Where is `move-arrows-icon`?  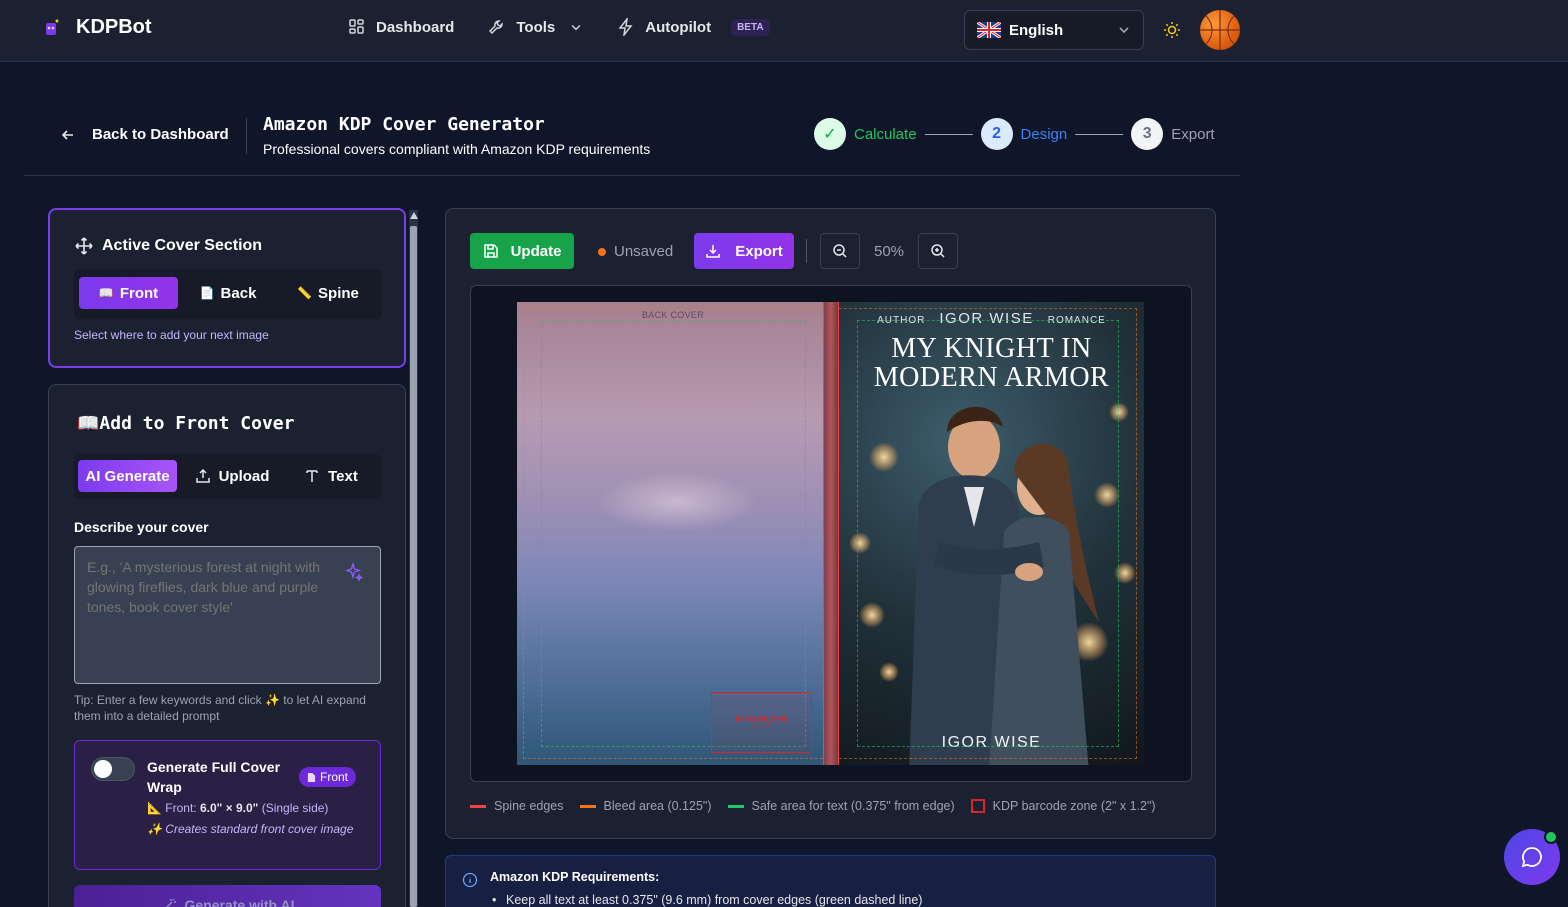
move-arrows-icon is located at coordinates (84, 246).